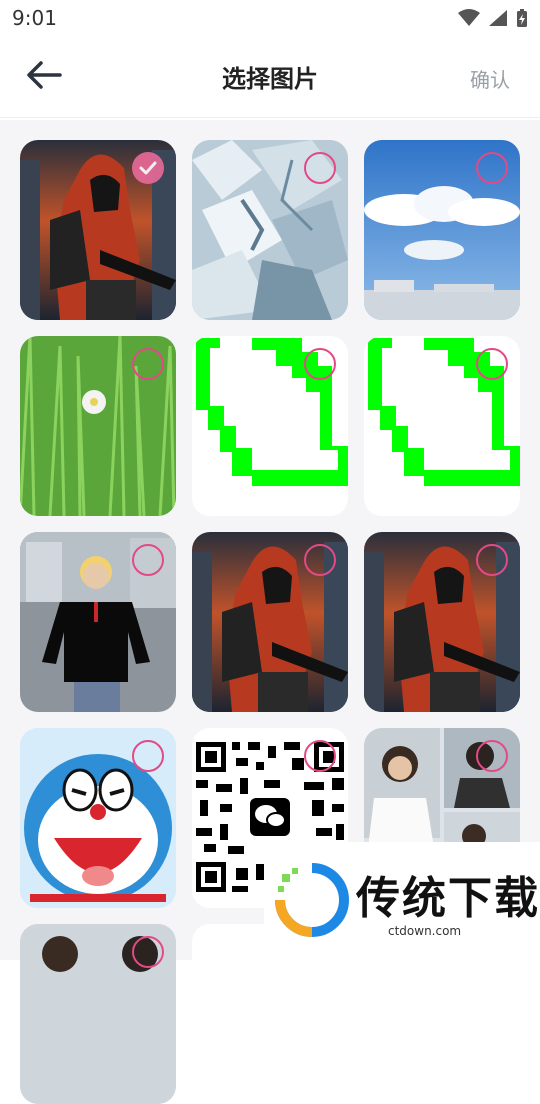  What do you see at coordinates (312, 900) in the screenshot?
I see `watermark-logo-icon` at bounding box center [312, 900].